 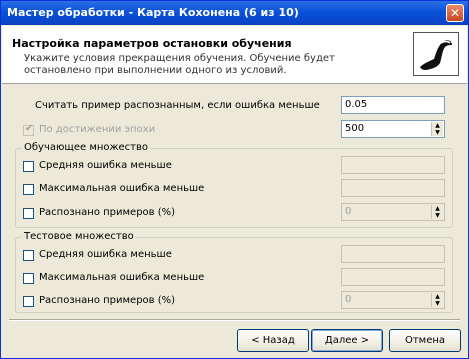 I want to click on error-threshold-value: 0.05, so click(x=356, y=104).